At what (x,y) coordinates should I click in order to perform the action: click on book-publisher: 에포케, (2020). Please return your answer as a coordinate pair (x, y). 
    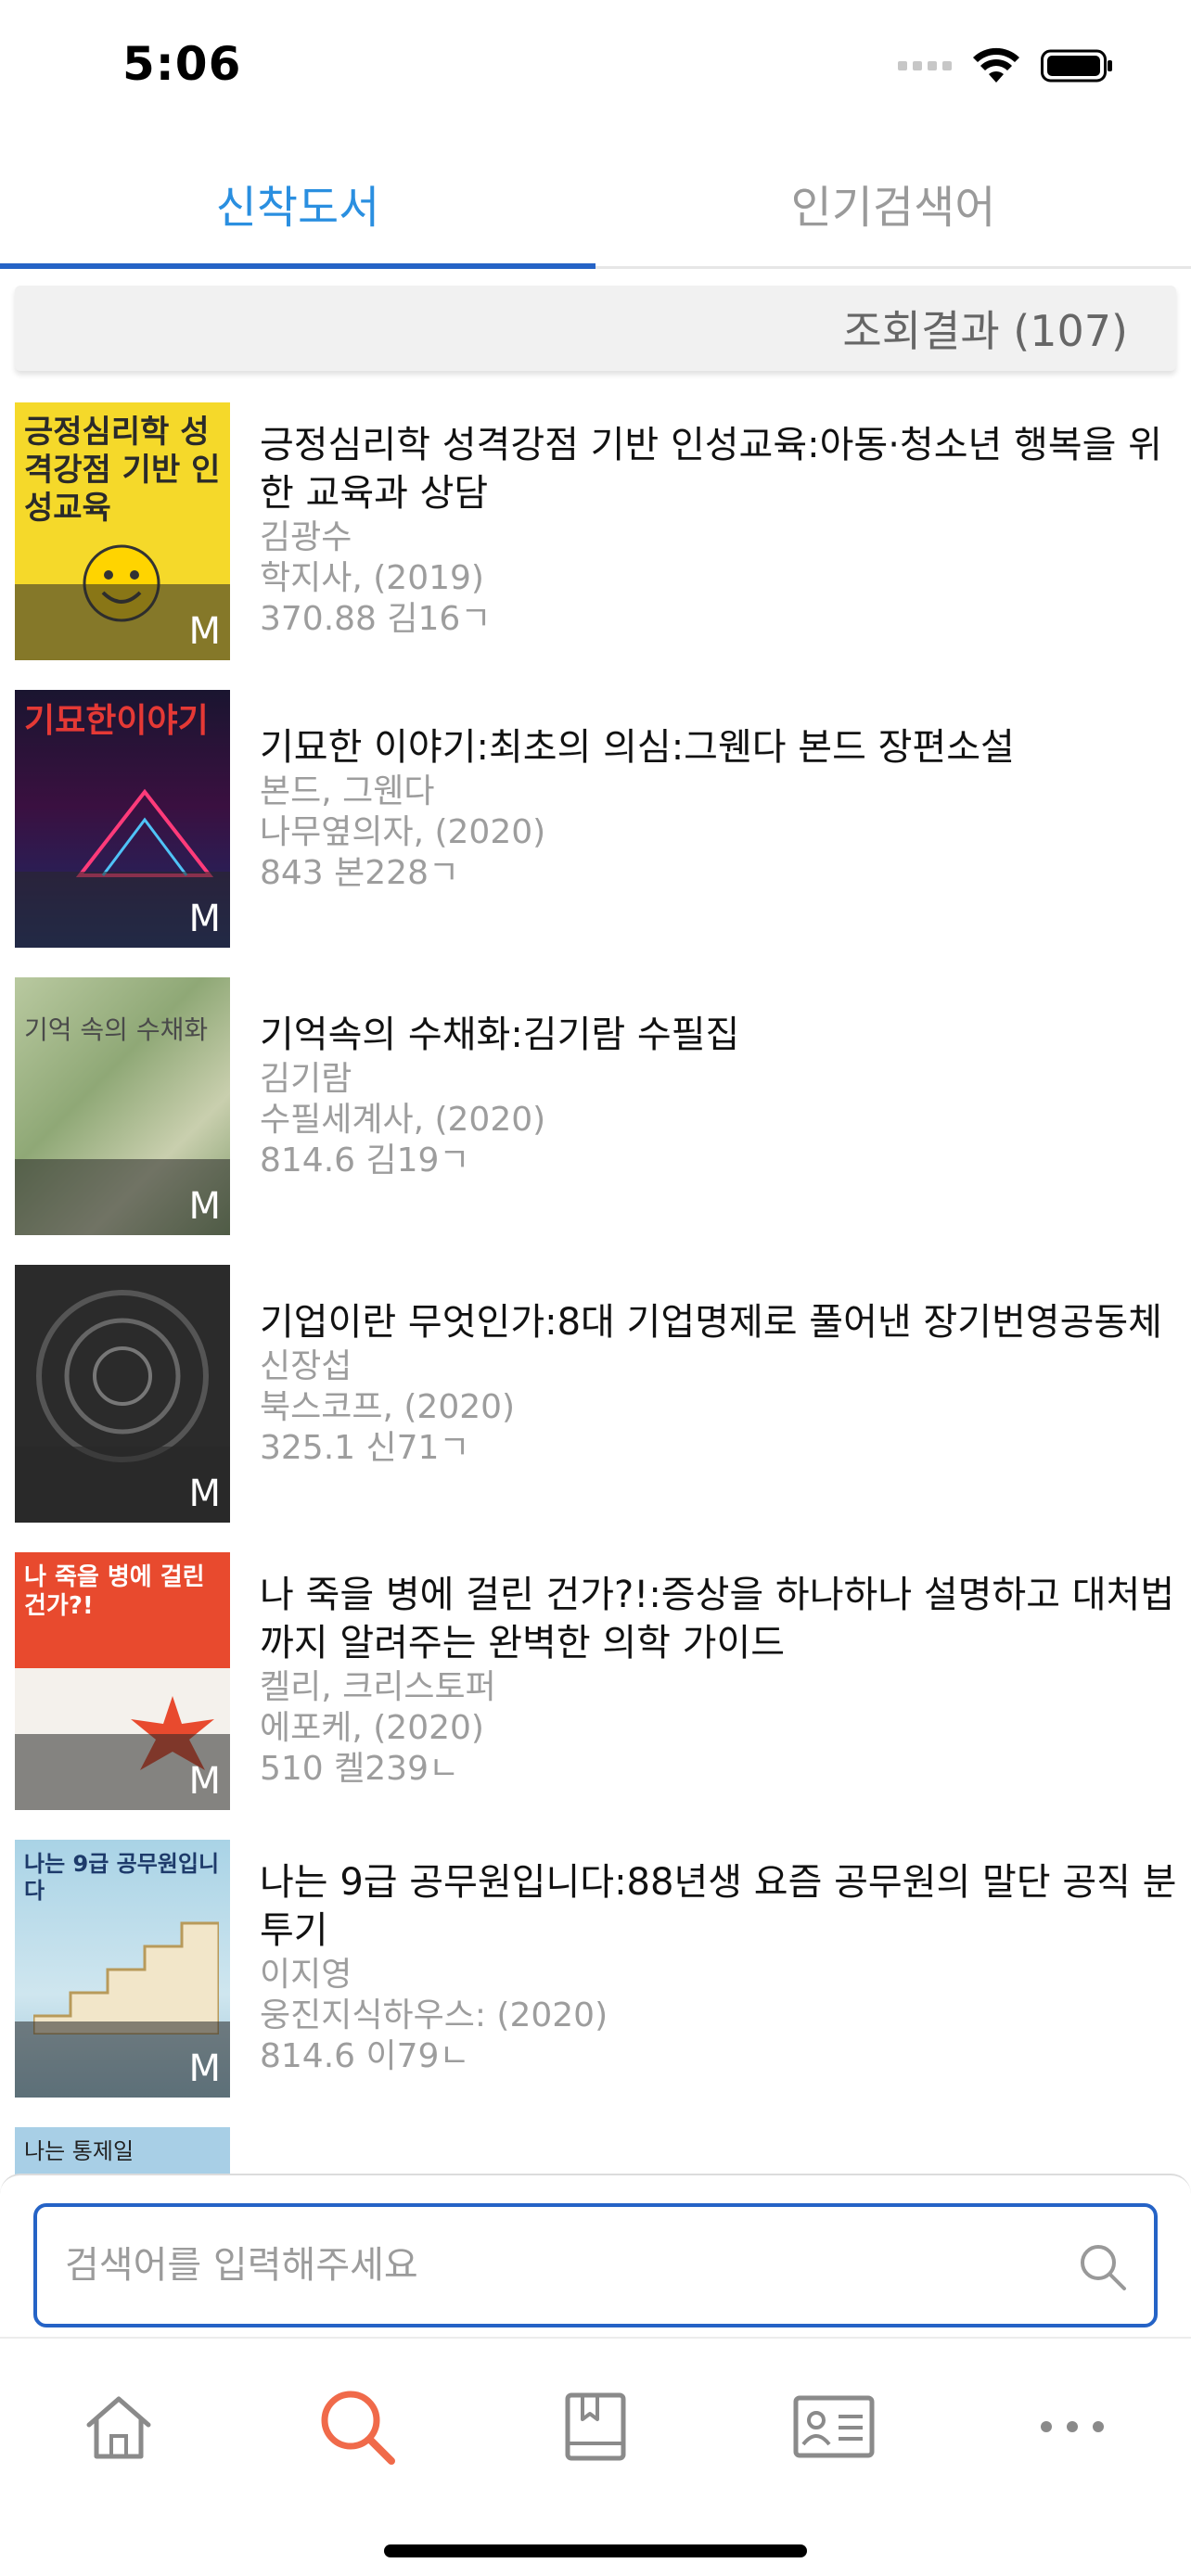
    Looking at the image, I should click on (372, 1728).